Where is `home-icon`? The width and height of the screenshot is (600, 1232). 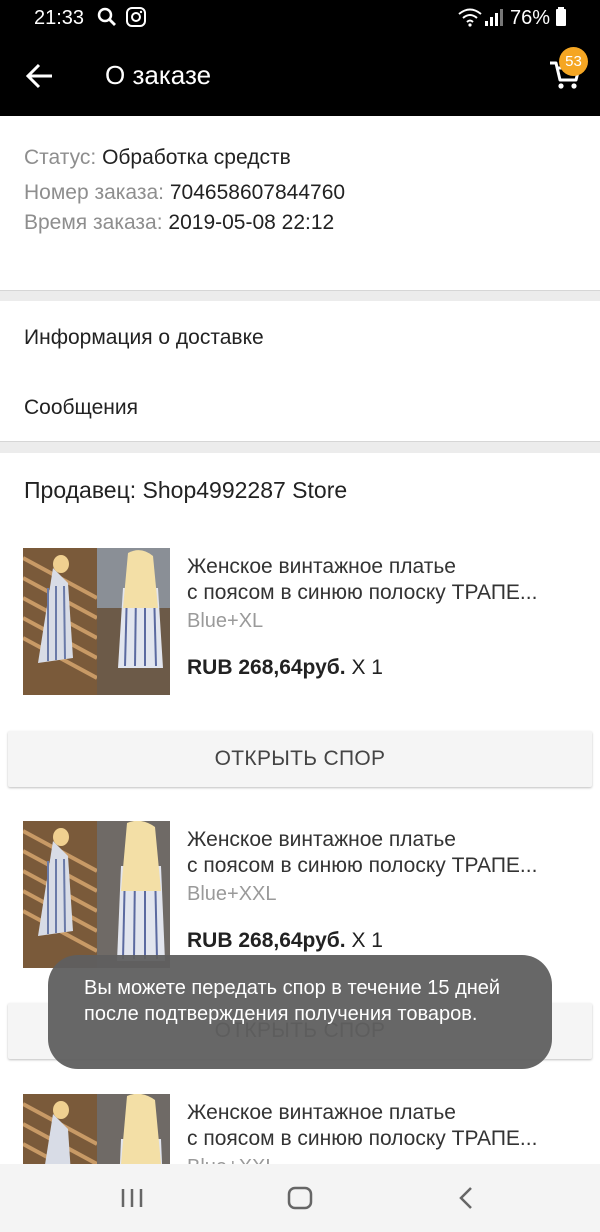 home-icon is located at coordinates (300, 1198).